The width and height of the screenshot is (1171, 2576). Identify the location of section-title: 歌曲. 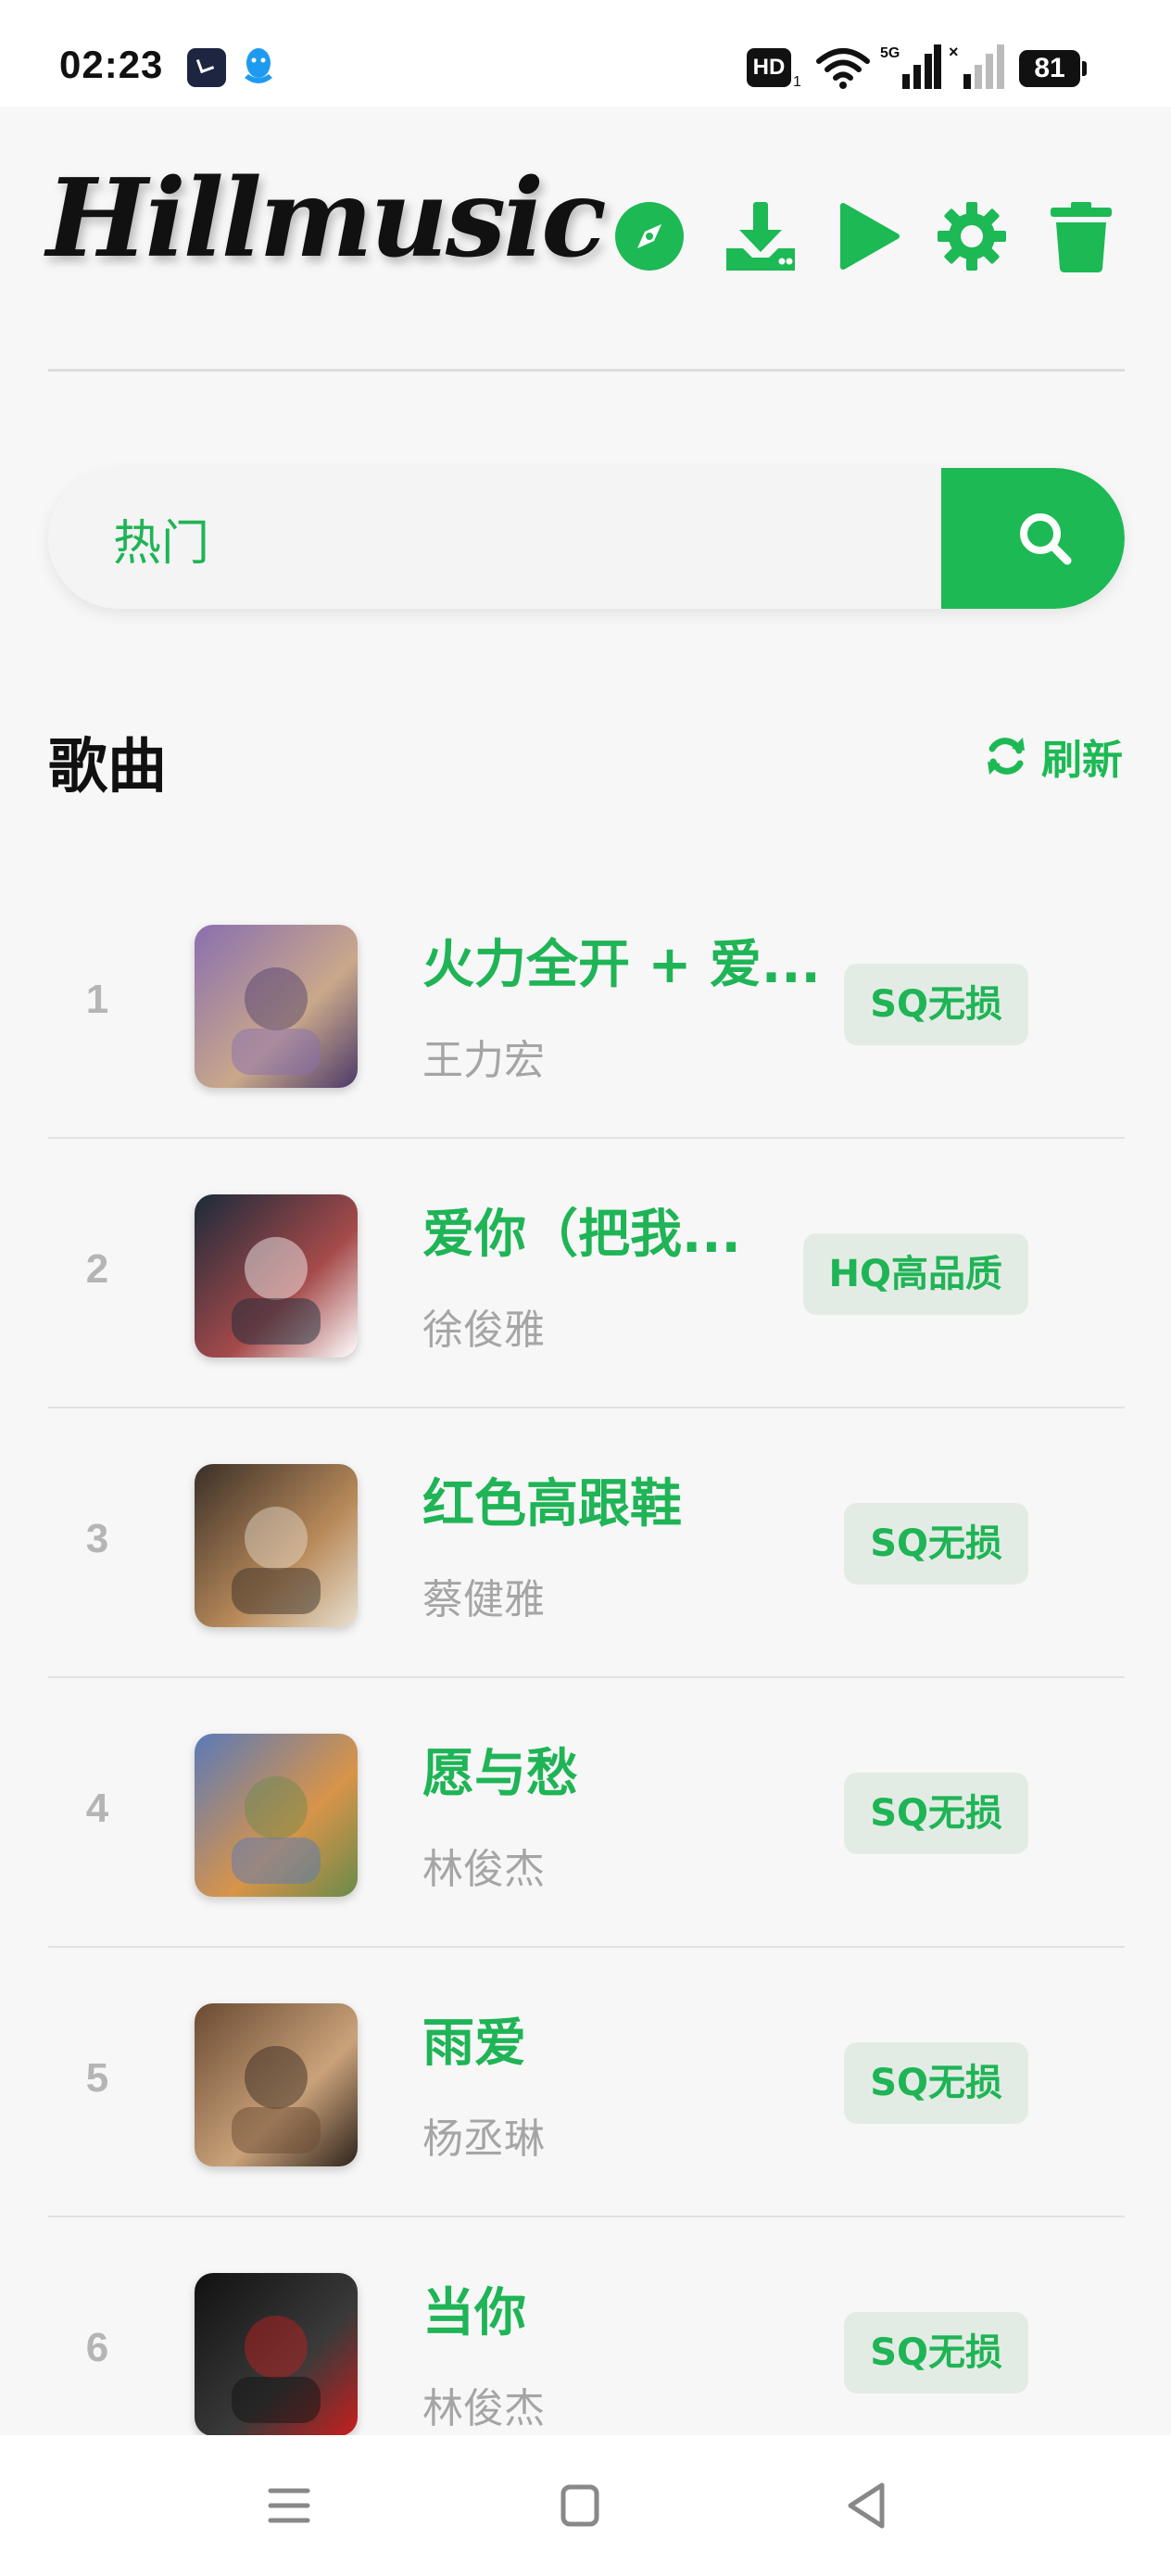
(108, 767).